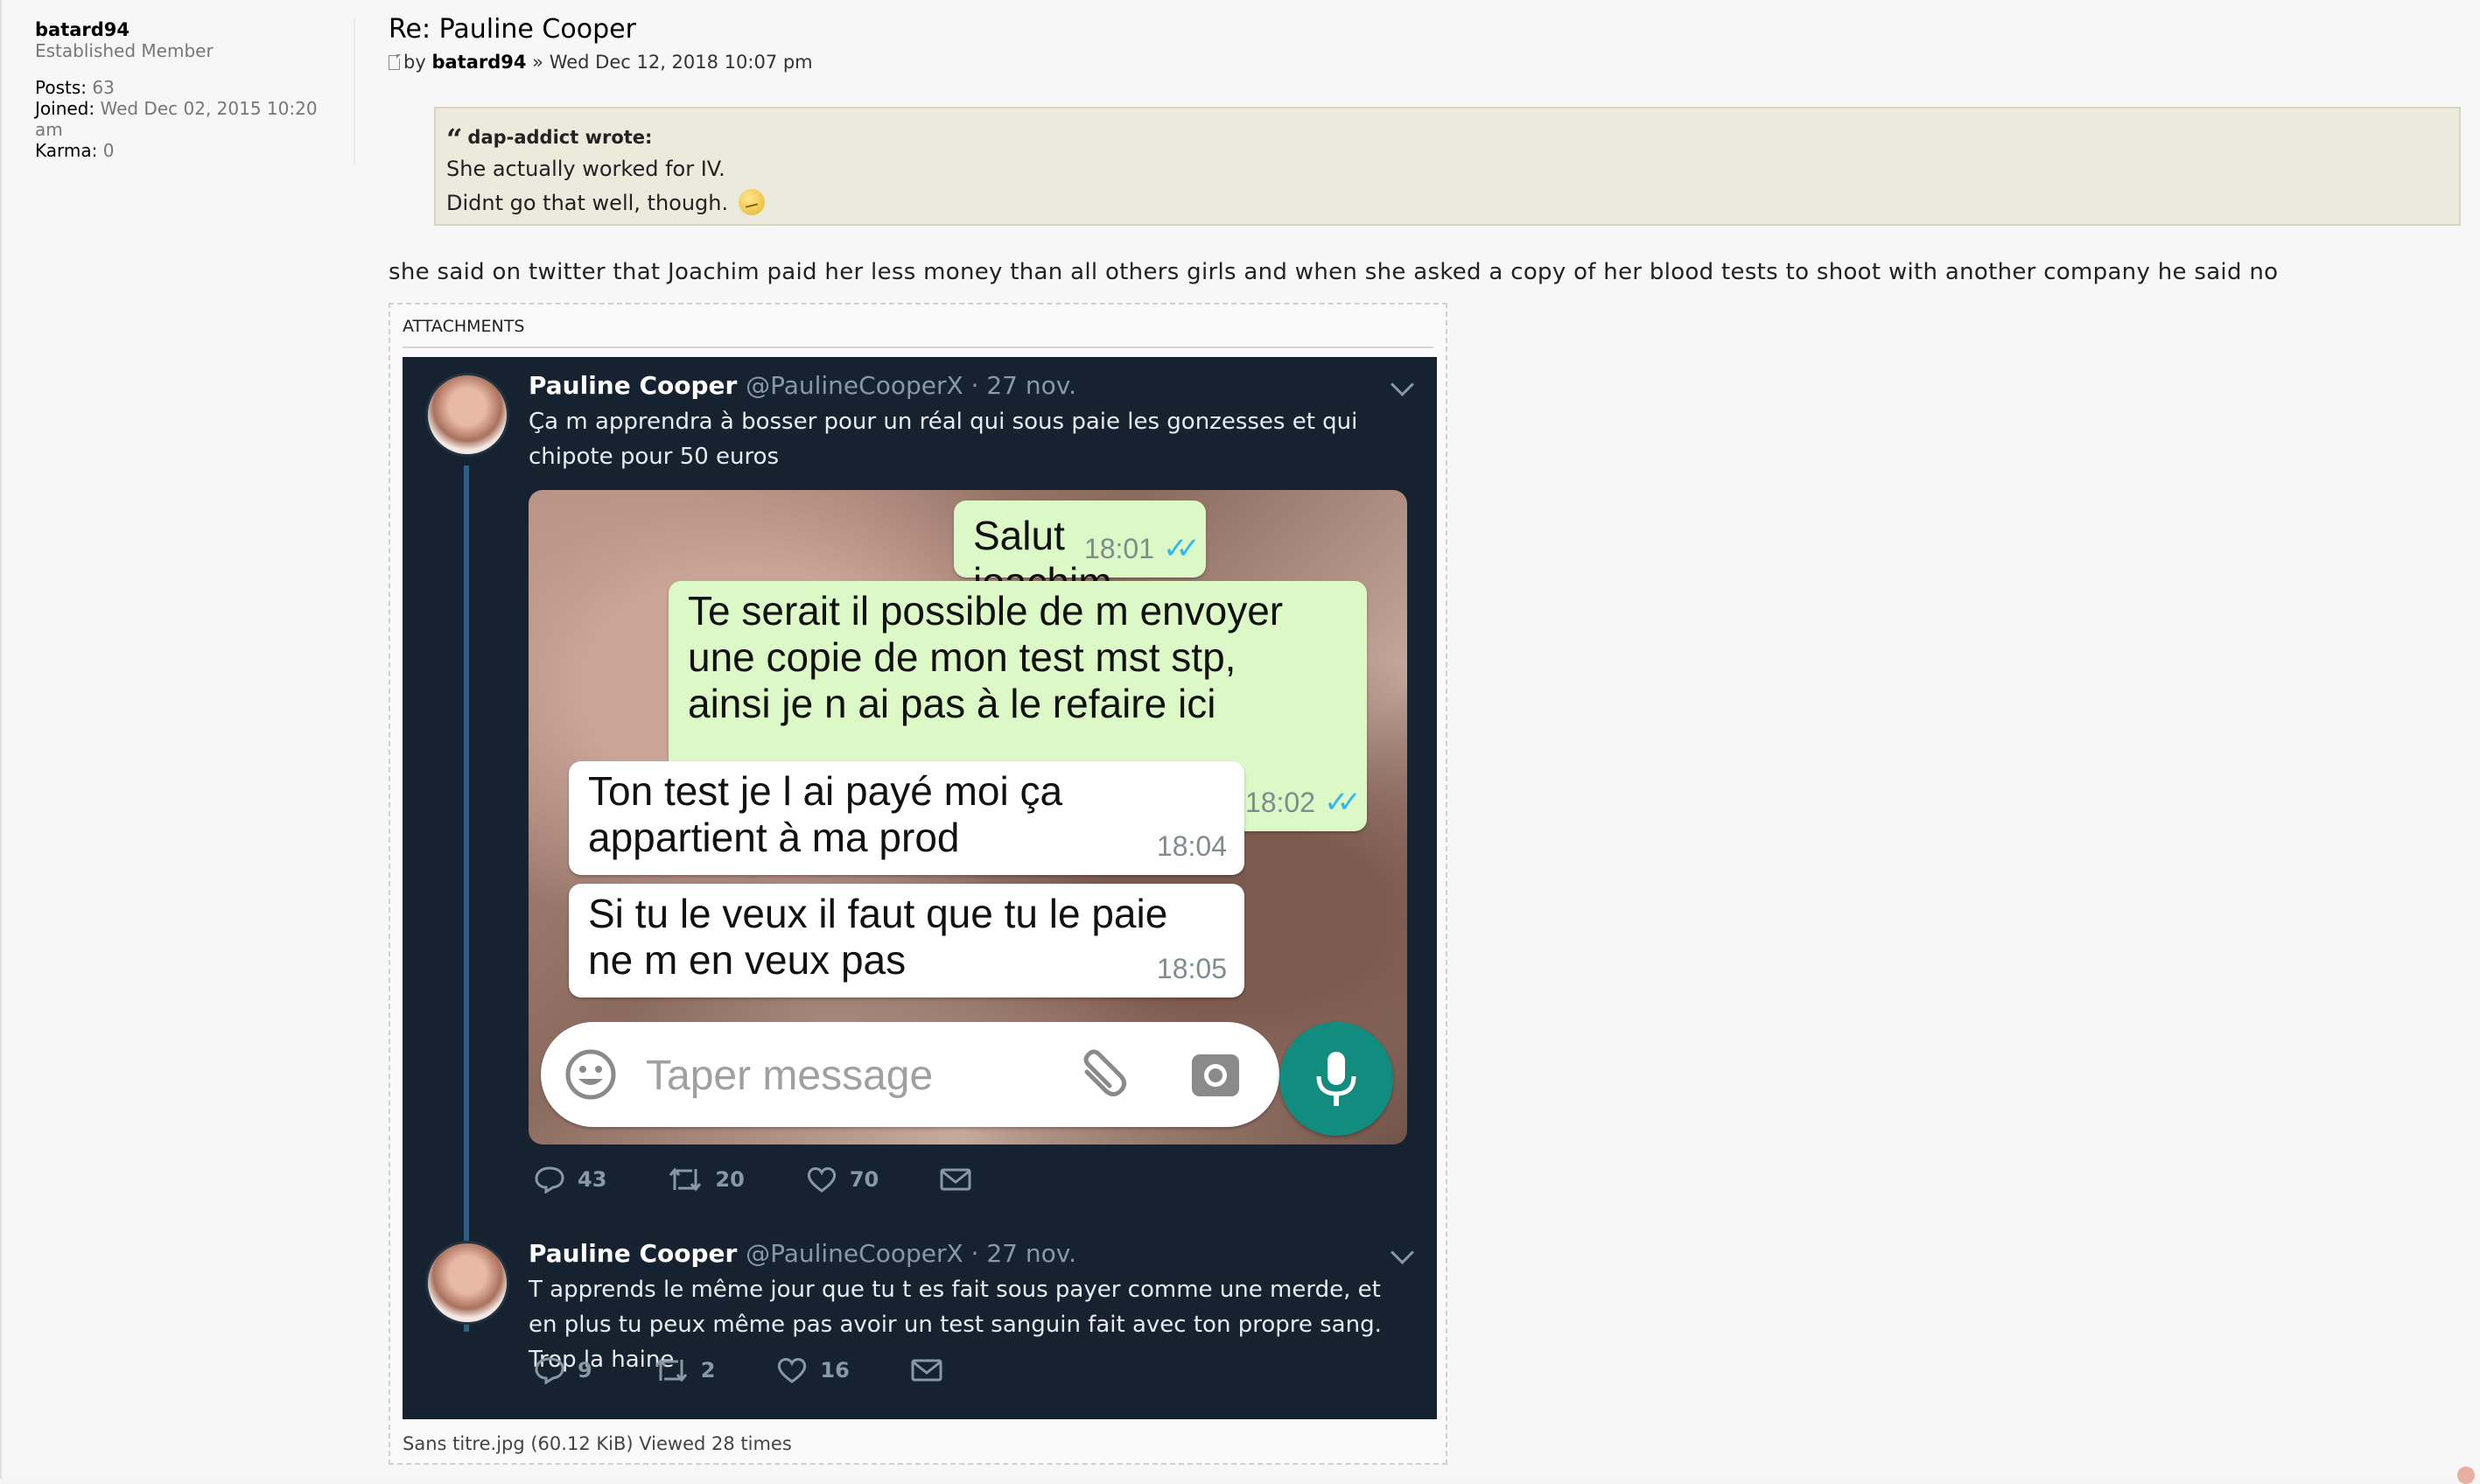  What do you see at coordinates (2466, 1475) in the screenshot?
I see `scroll-indicator` at bounding box center [2466, 1475].